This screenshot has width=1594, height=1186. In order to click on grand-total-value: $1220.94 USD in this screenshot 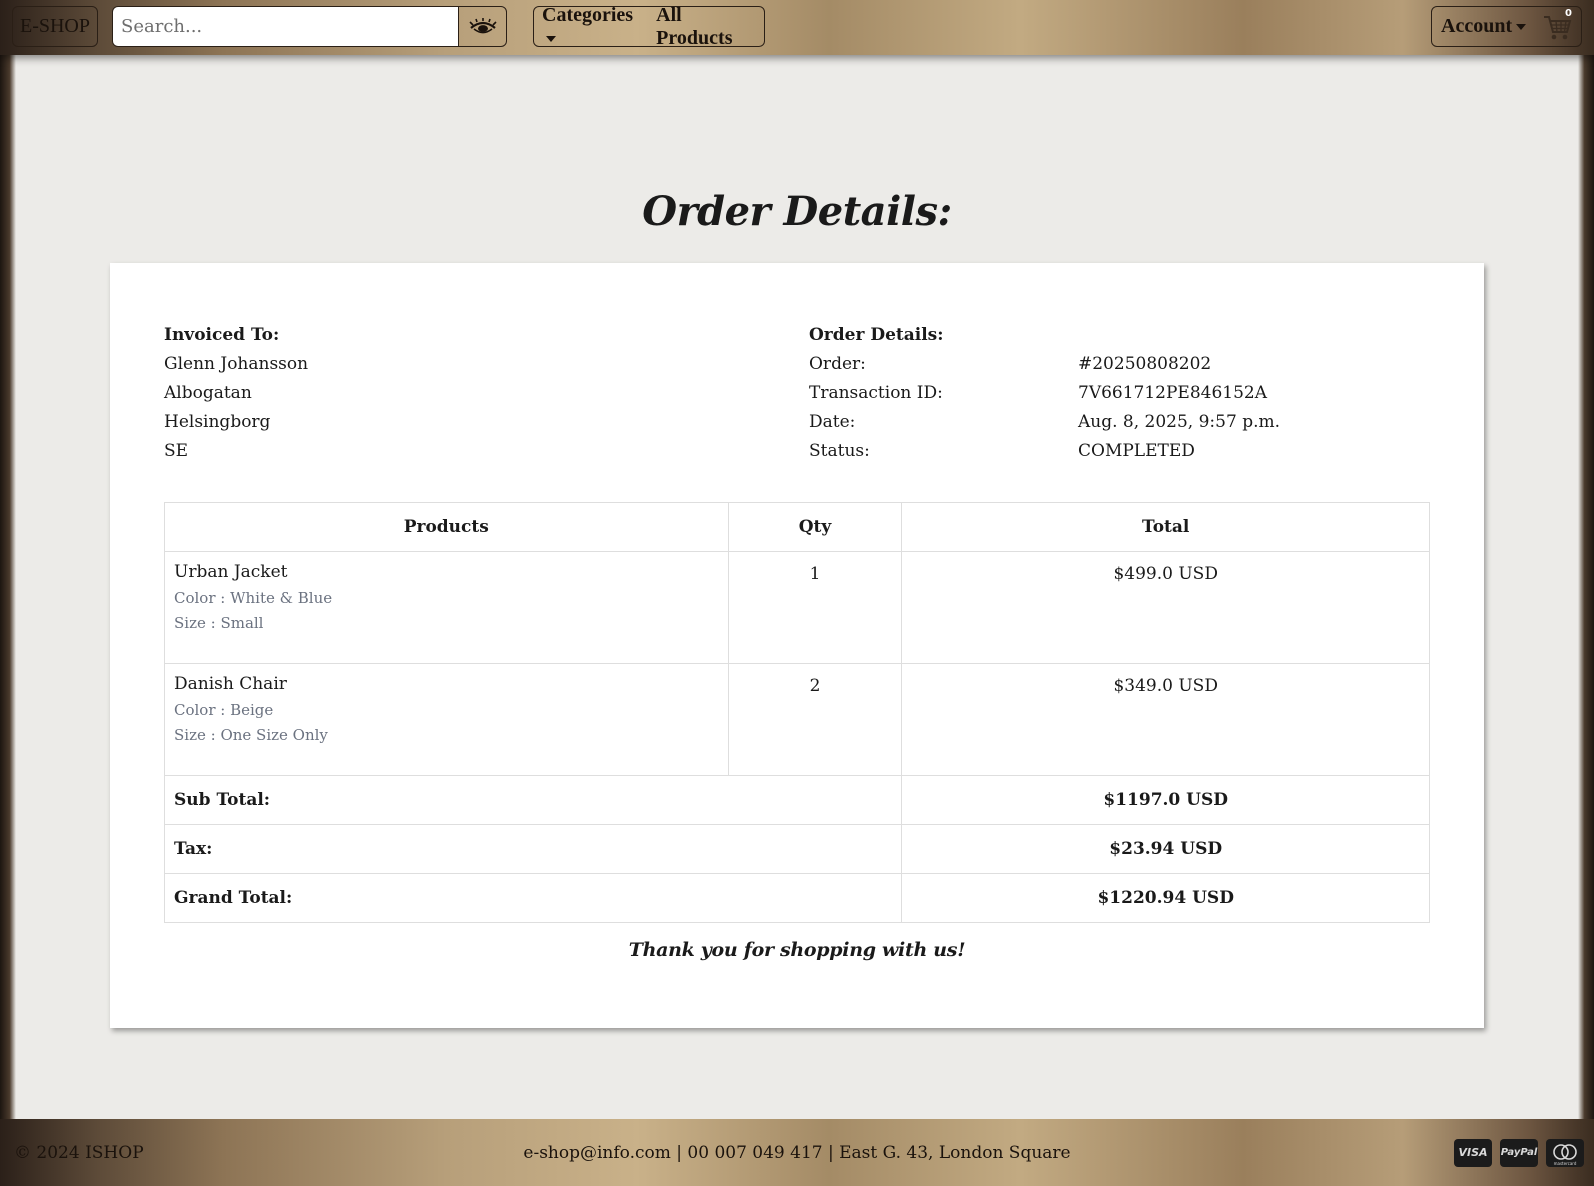, I will do `click(1165, 898)`.